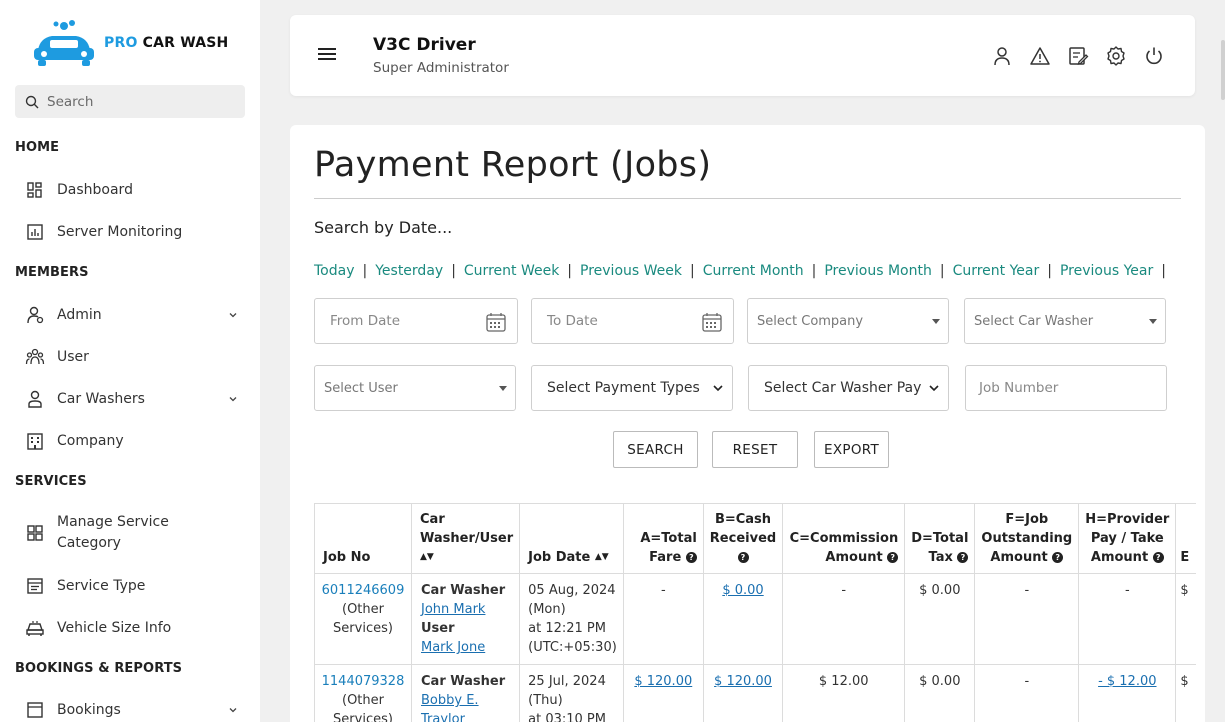 The image size is (1225, 722). Describe the element at coordinates (450, 700) in the screenshot. I see `washer-name-line: Bobby E.` at that location.